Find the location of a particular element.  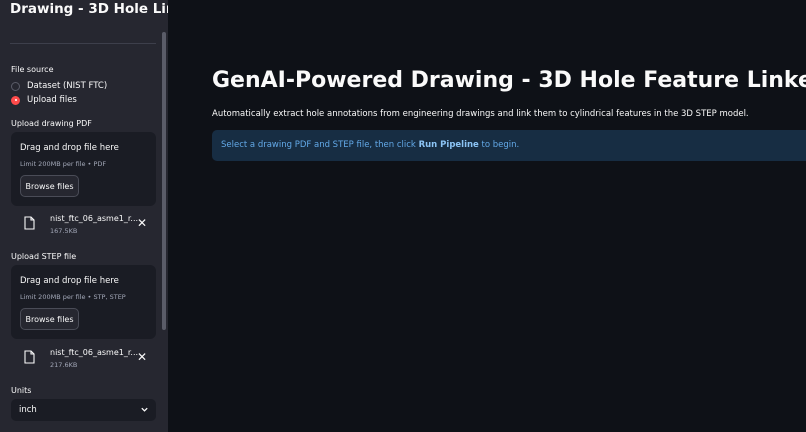

info-text-suffix: to begin. is located at coordinates (499, 145).